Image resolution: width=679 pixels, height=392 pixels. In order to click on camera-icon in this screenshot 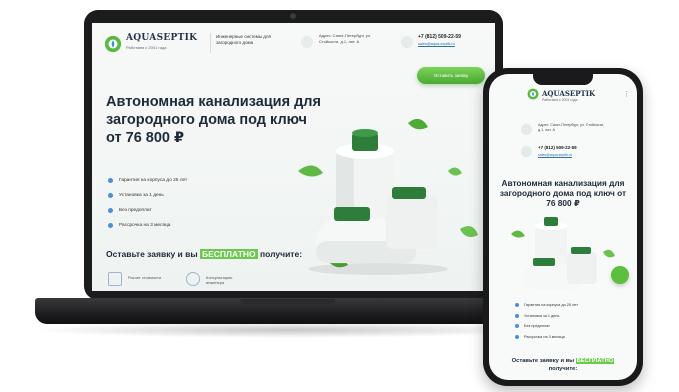, I will do `click(293, 16)`.